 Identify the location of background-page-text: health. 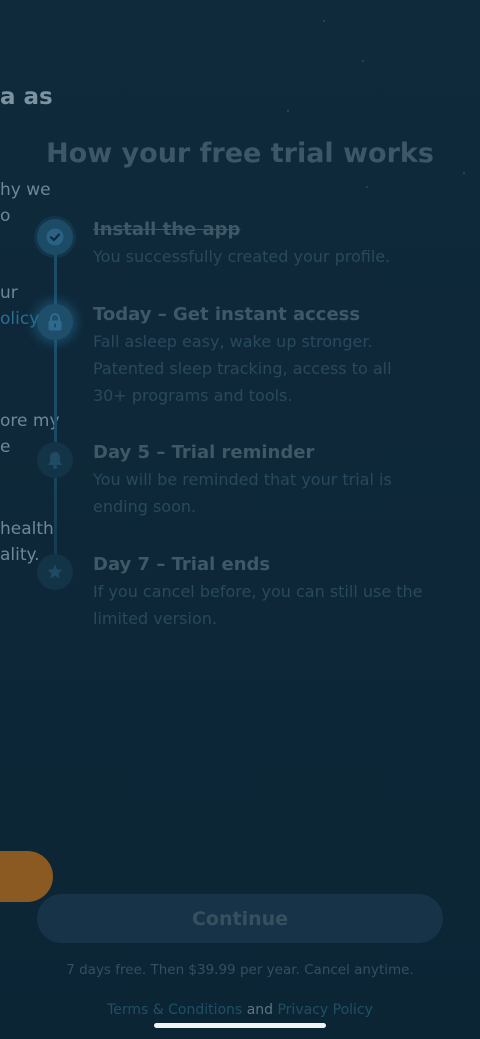
(27, 529).